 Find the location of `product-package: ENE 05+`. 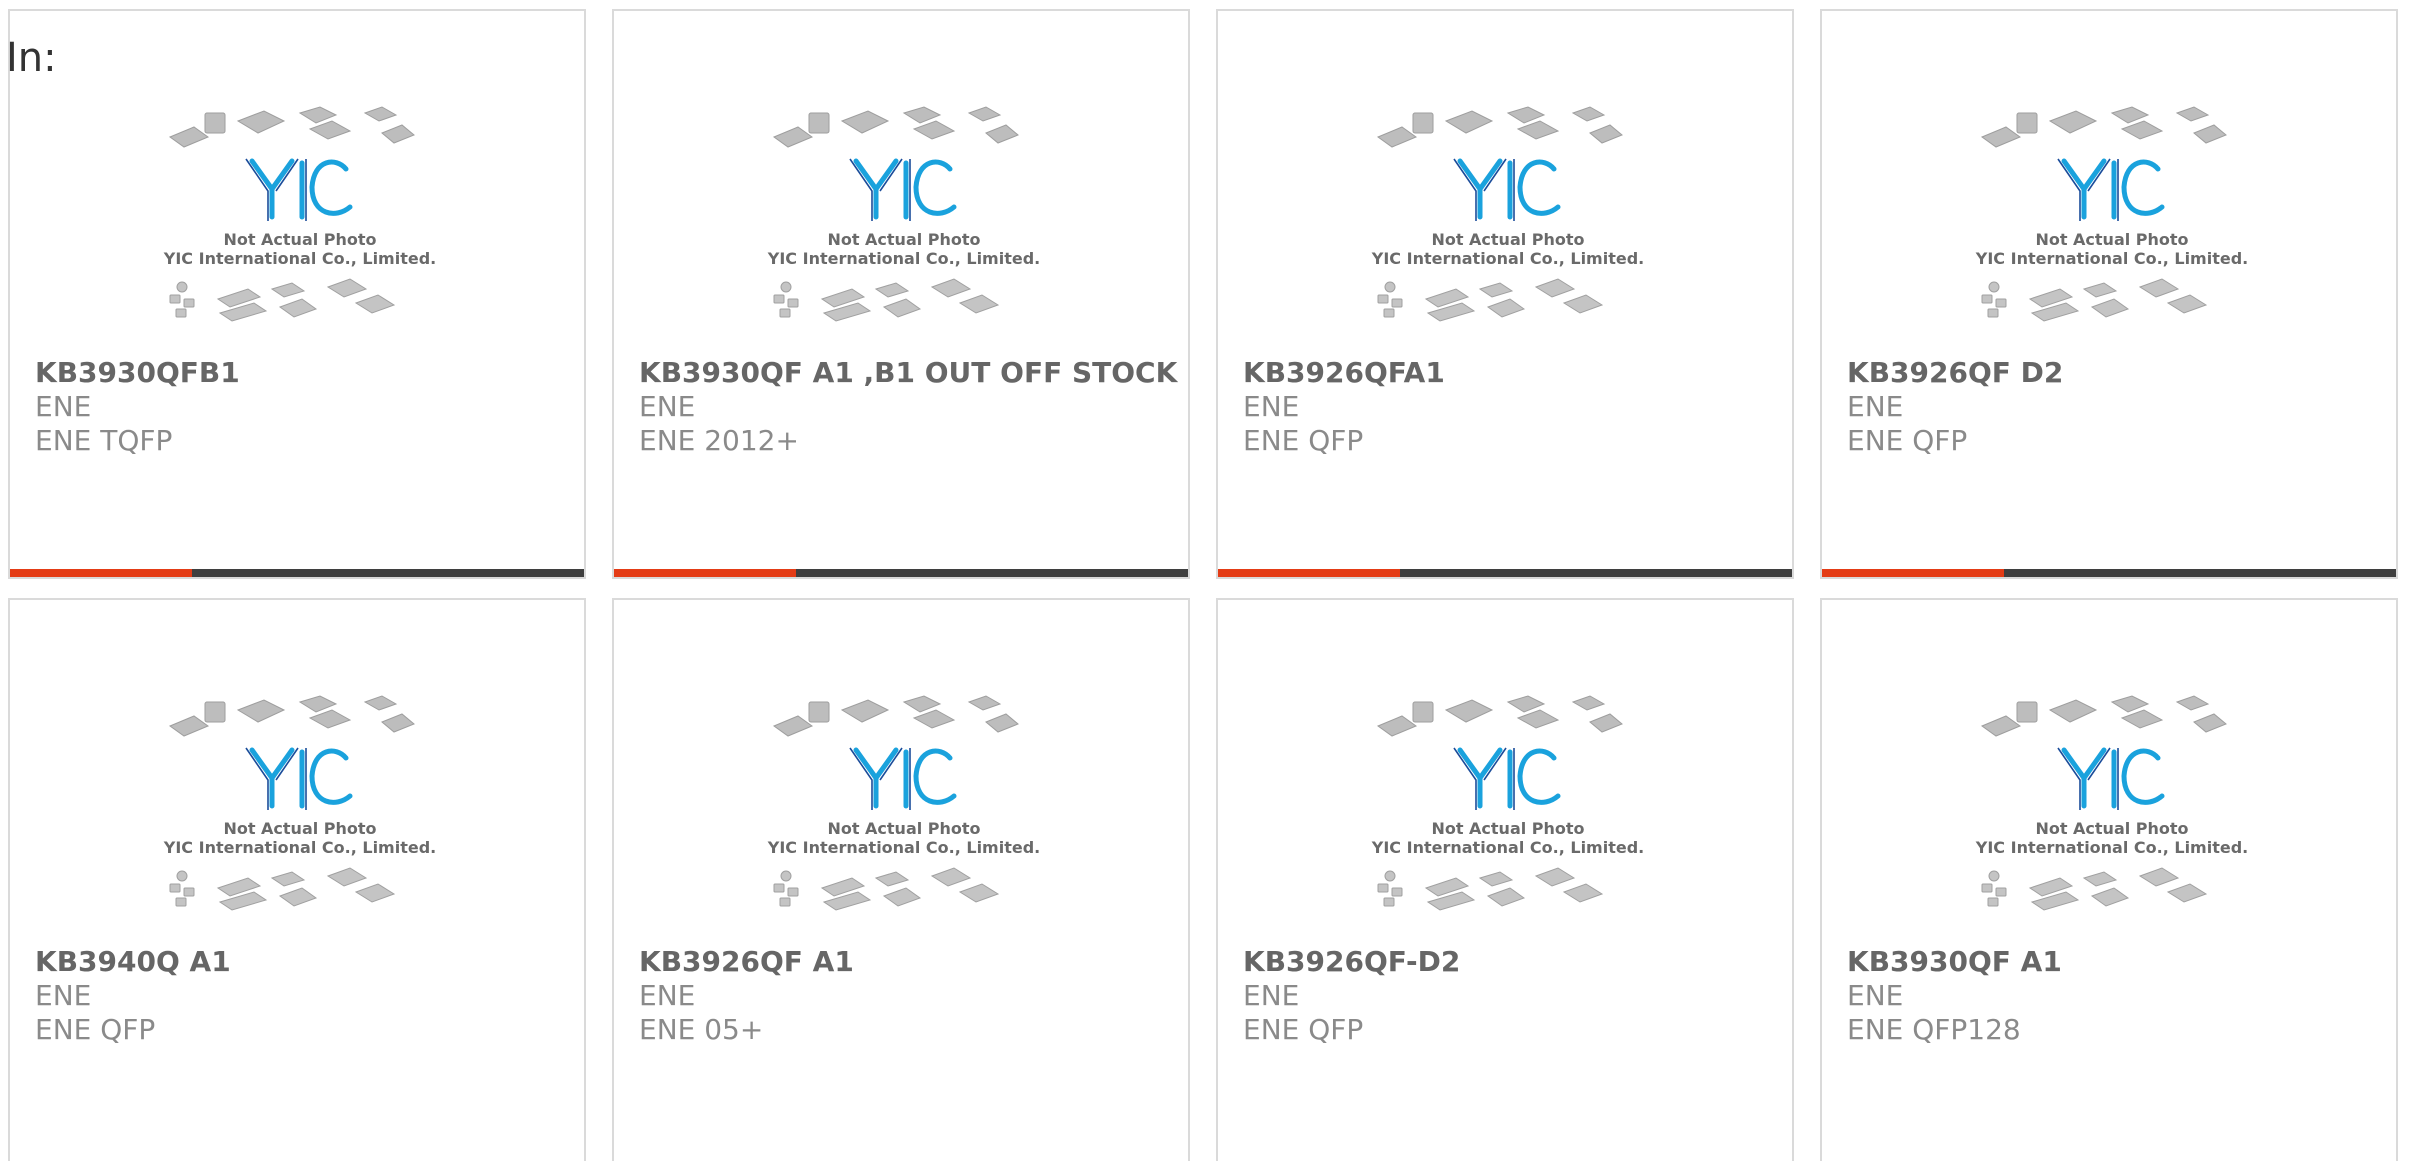

product-package: ENE 05+ is located at coordinates (701, 1029).